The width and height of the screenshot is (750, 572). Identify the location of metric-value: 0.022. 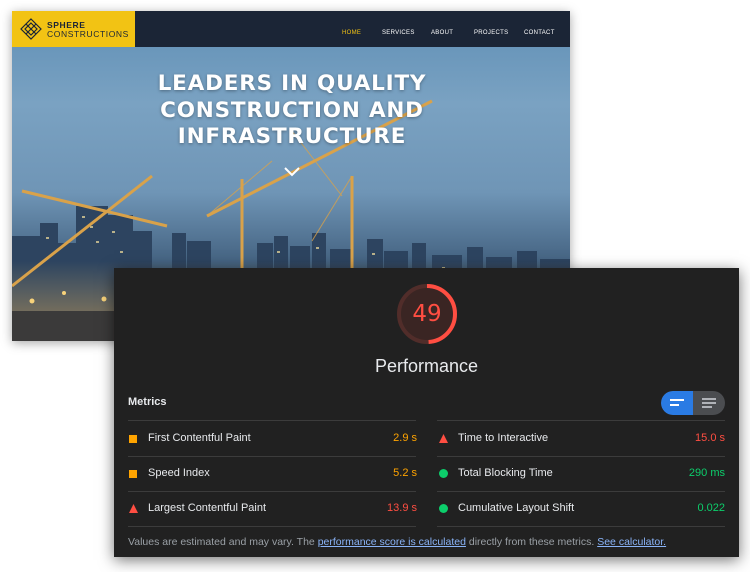
(711, 508).